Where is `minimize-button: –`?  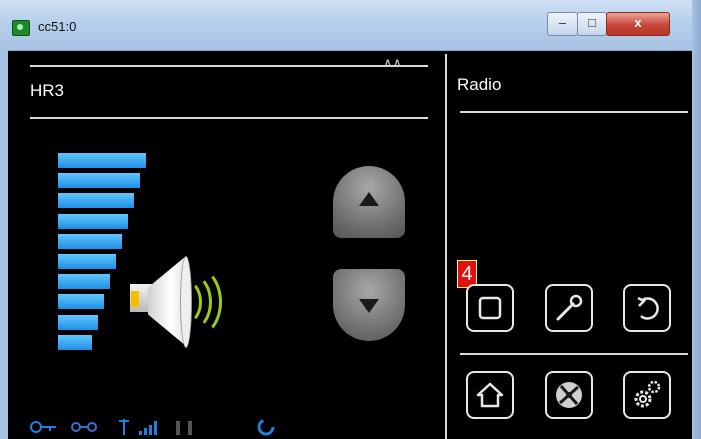
minimize-button: – is located at coordinates (562, 24).